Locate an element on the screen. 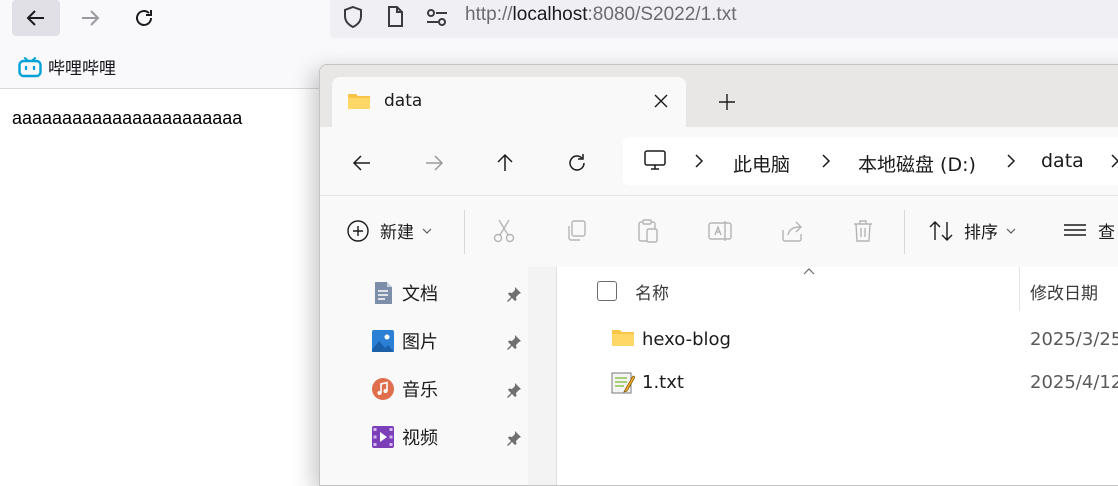 This screenshot has height=486, width=1118. refresh-button is located at coordinates (577, 163).